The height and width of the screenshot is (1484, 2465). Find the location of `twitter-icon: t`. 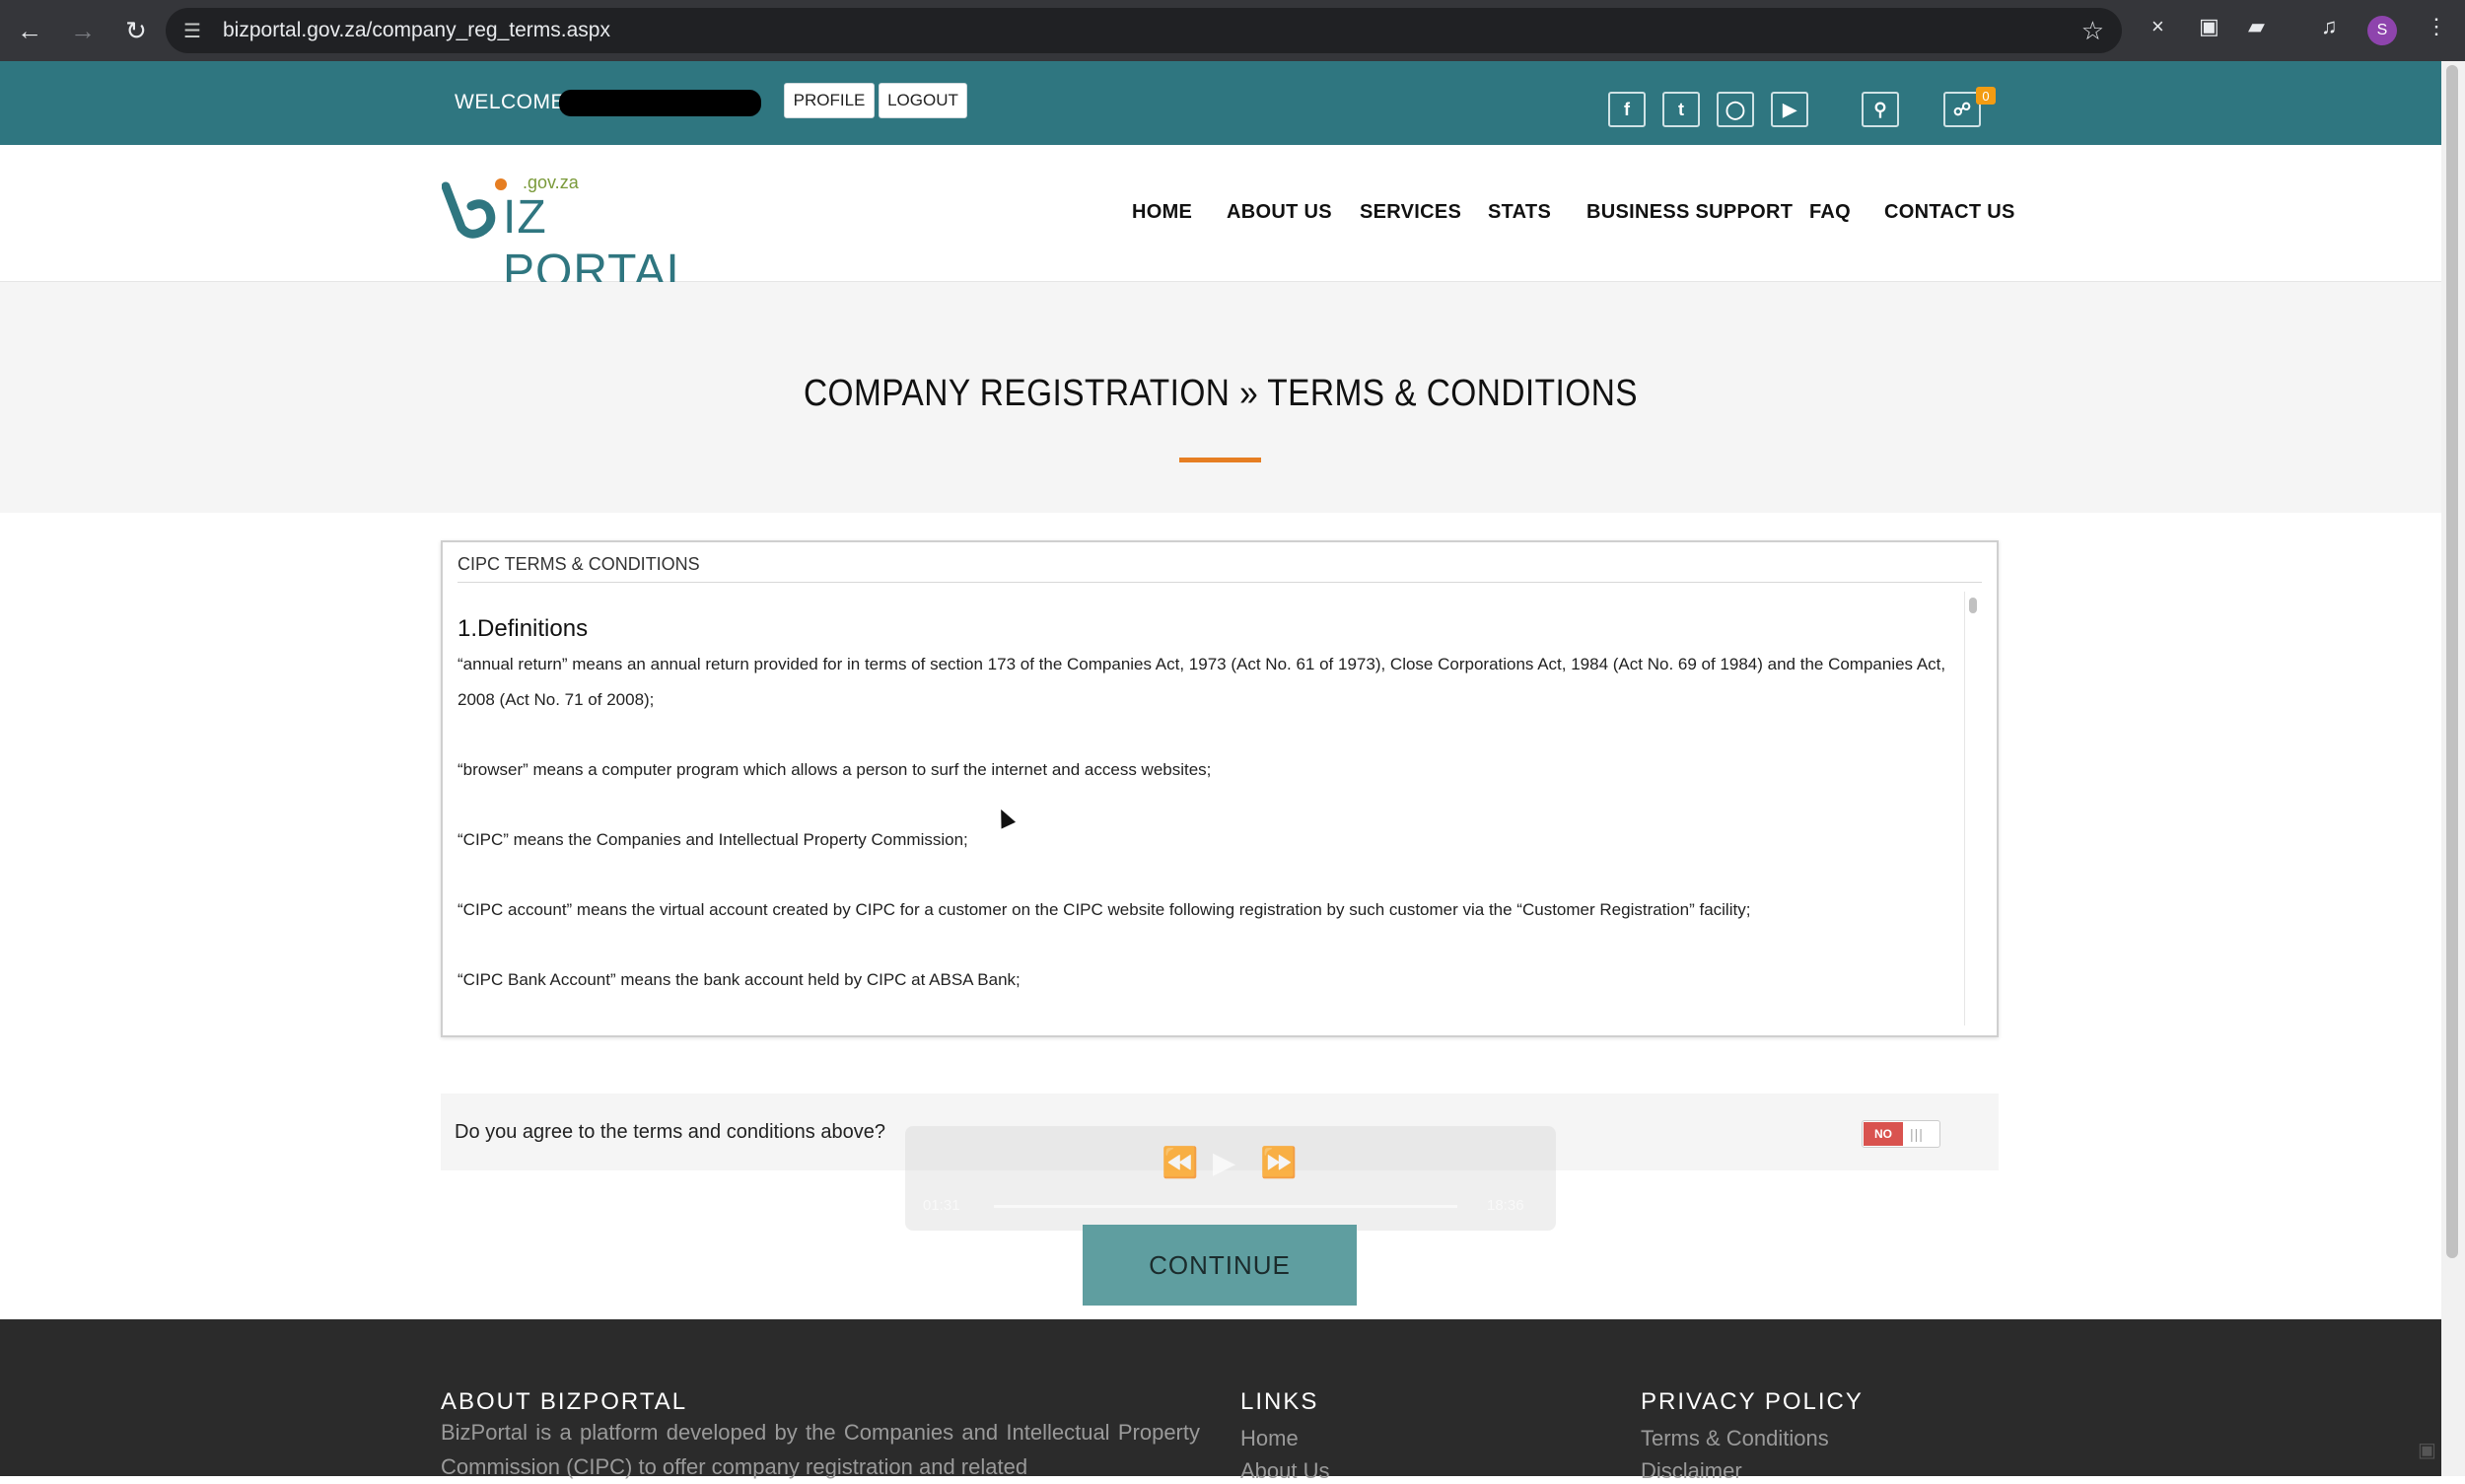

twitter-icon: t is located at coordinates (1681, 109).